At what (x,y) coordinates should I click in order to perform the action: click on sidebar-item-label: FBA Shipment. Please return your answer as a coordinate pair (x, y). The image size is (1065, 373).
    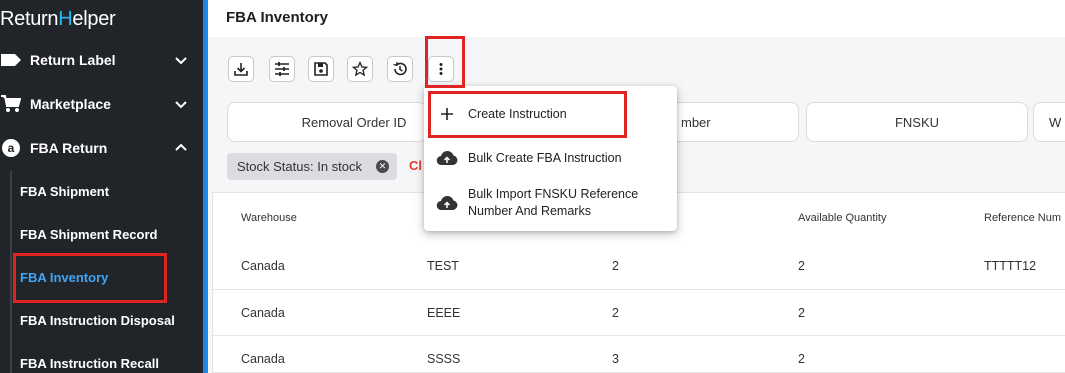
    Looking at the image, I should click on (65, 191).